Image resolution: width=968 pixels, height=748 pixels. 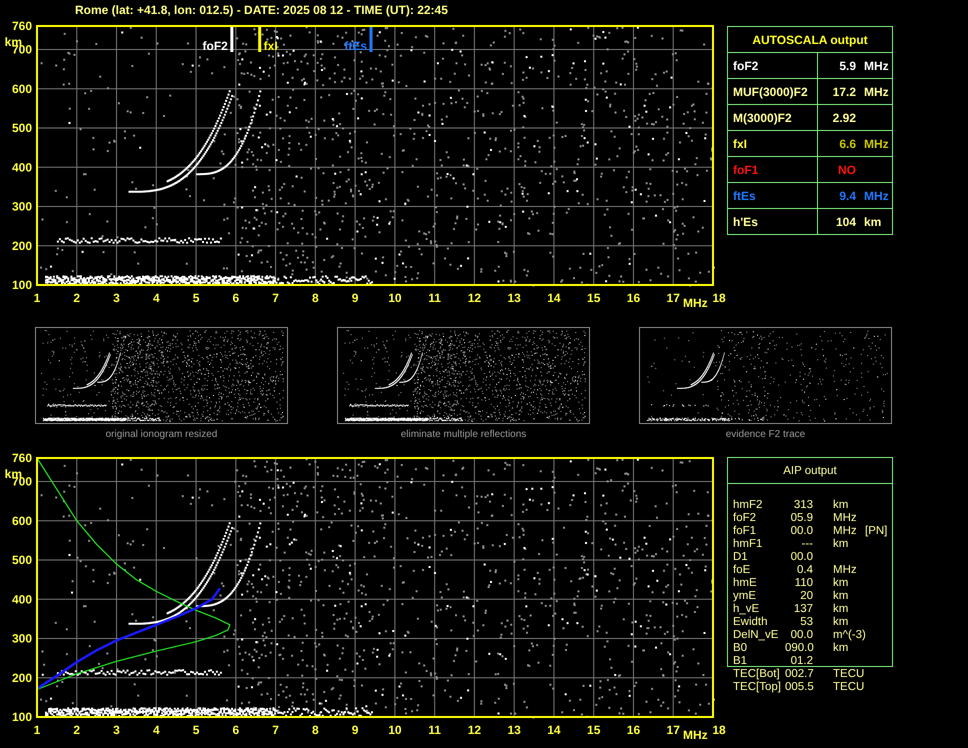 I want to click on thumbnail-caption: eliminate multiple reflections, so click(x=463, y=434).